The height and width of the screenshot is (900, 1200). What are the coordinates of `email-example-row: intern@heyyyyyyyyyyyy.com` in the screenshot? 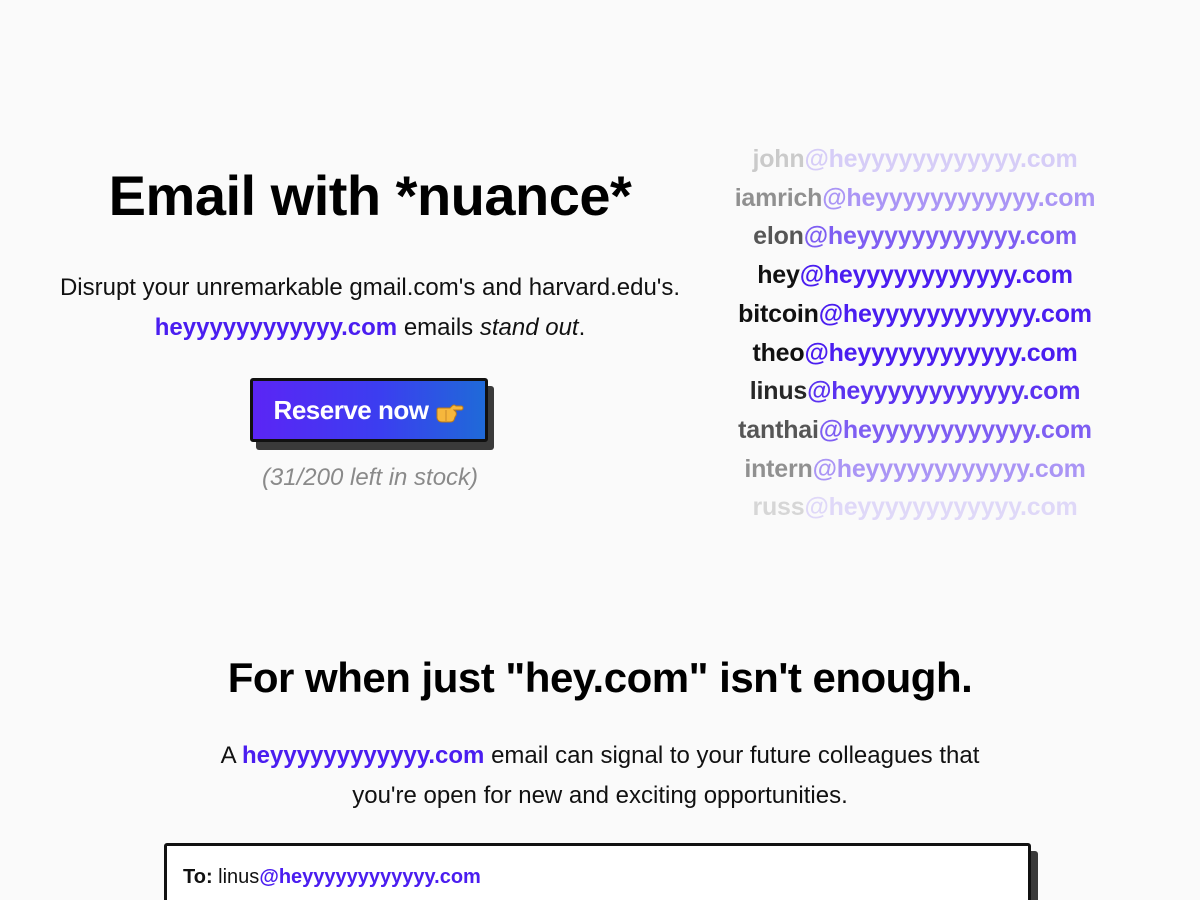 It's located at (915, 469).